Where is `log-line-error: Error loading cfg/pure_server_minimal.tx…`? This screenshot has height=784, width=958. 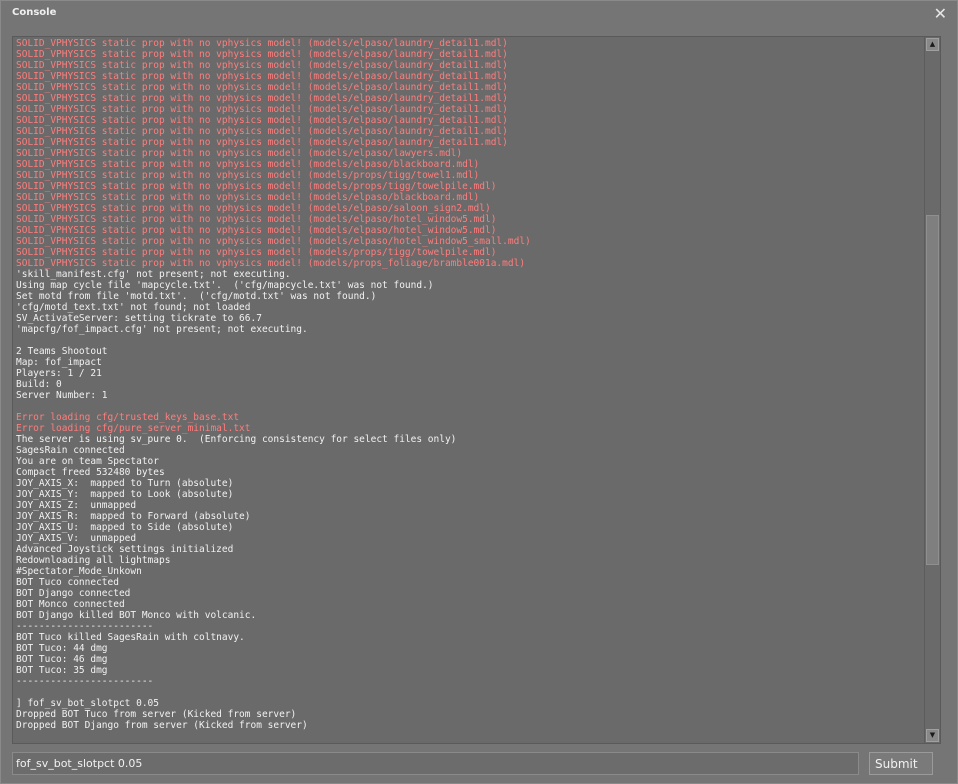
log-line-error: Error loading cfg/pure_server_minimal.tx… is located at coordinates (133, 428).